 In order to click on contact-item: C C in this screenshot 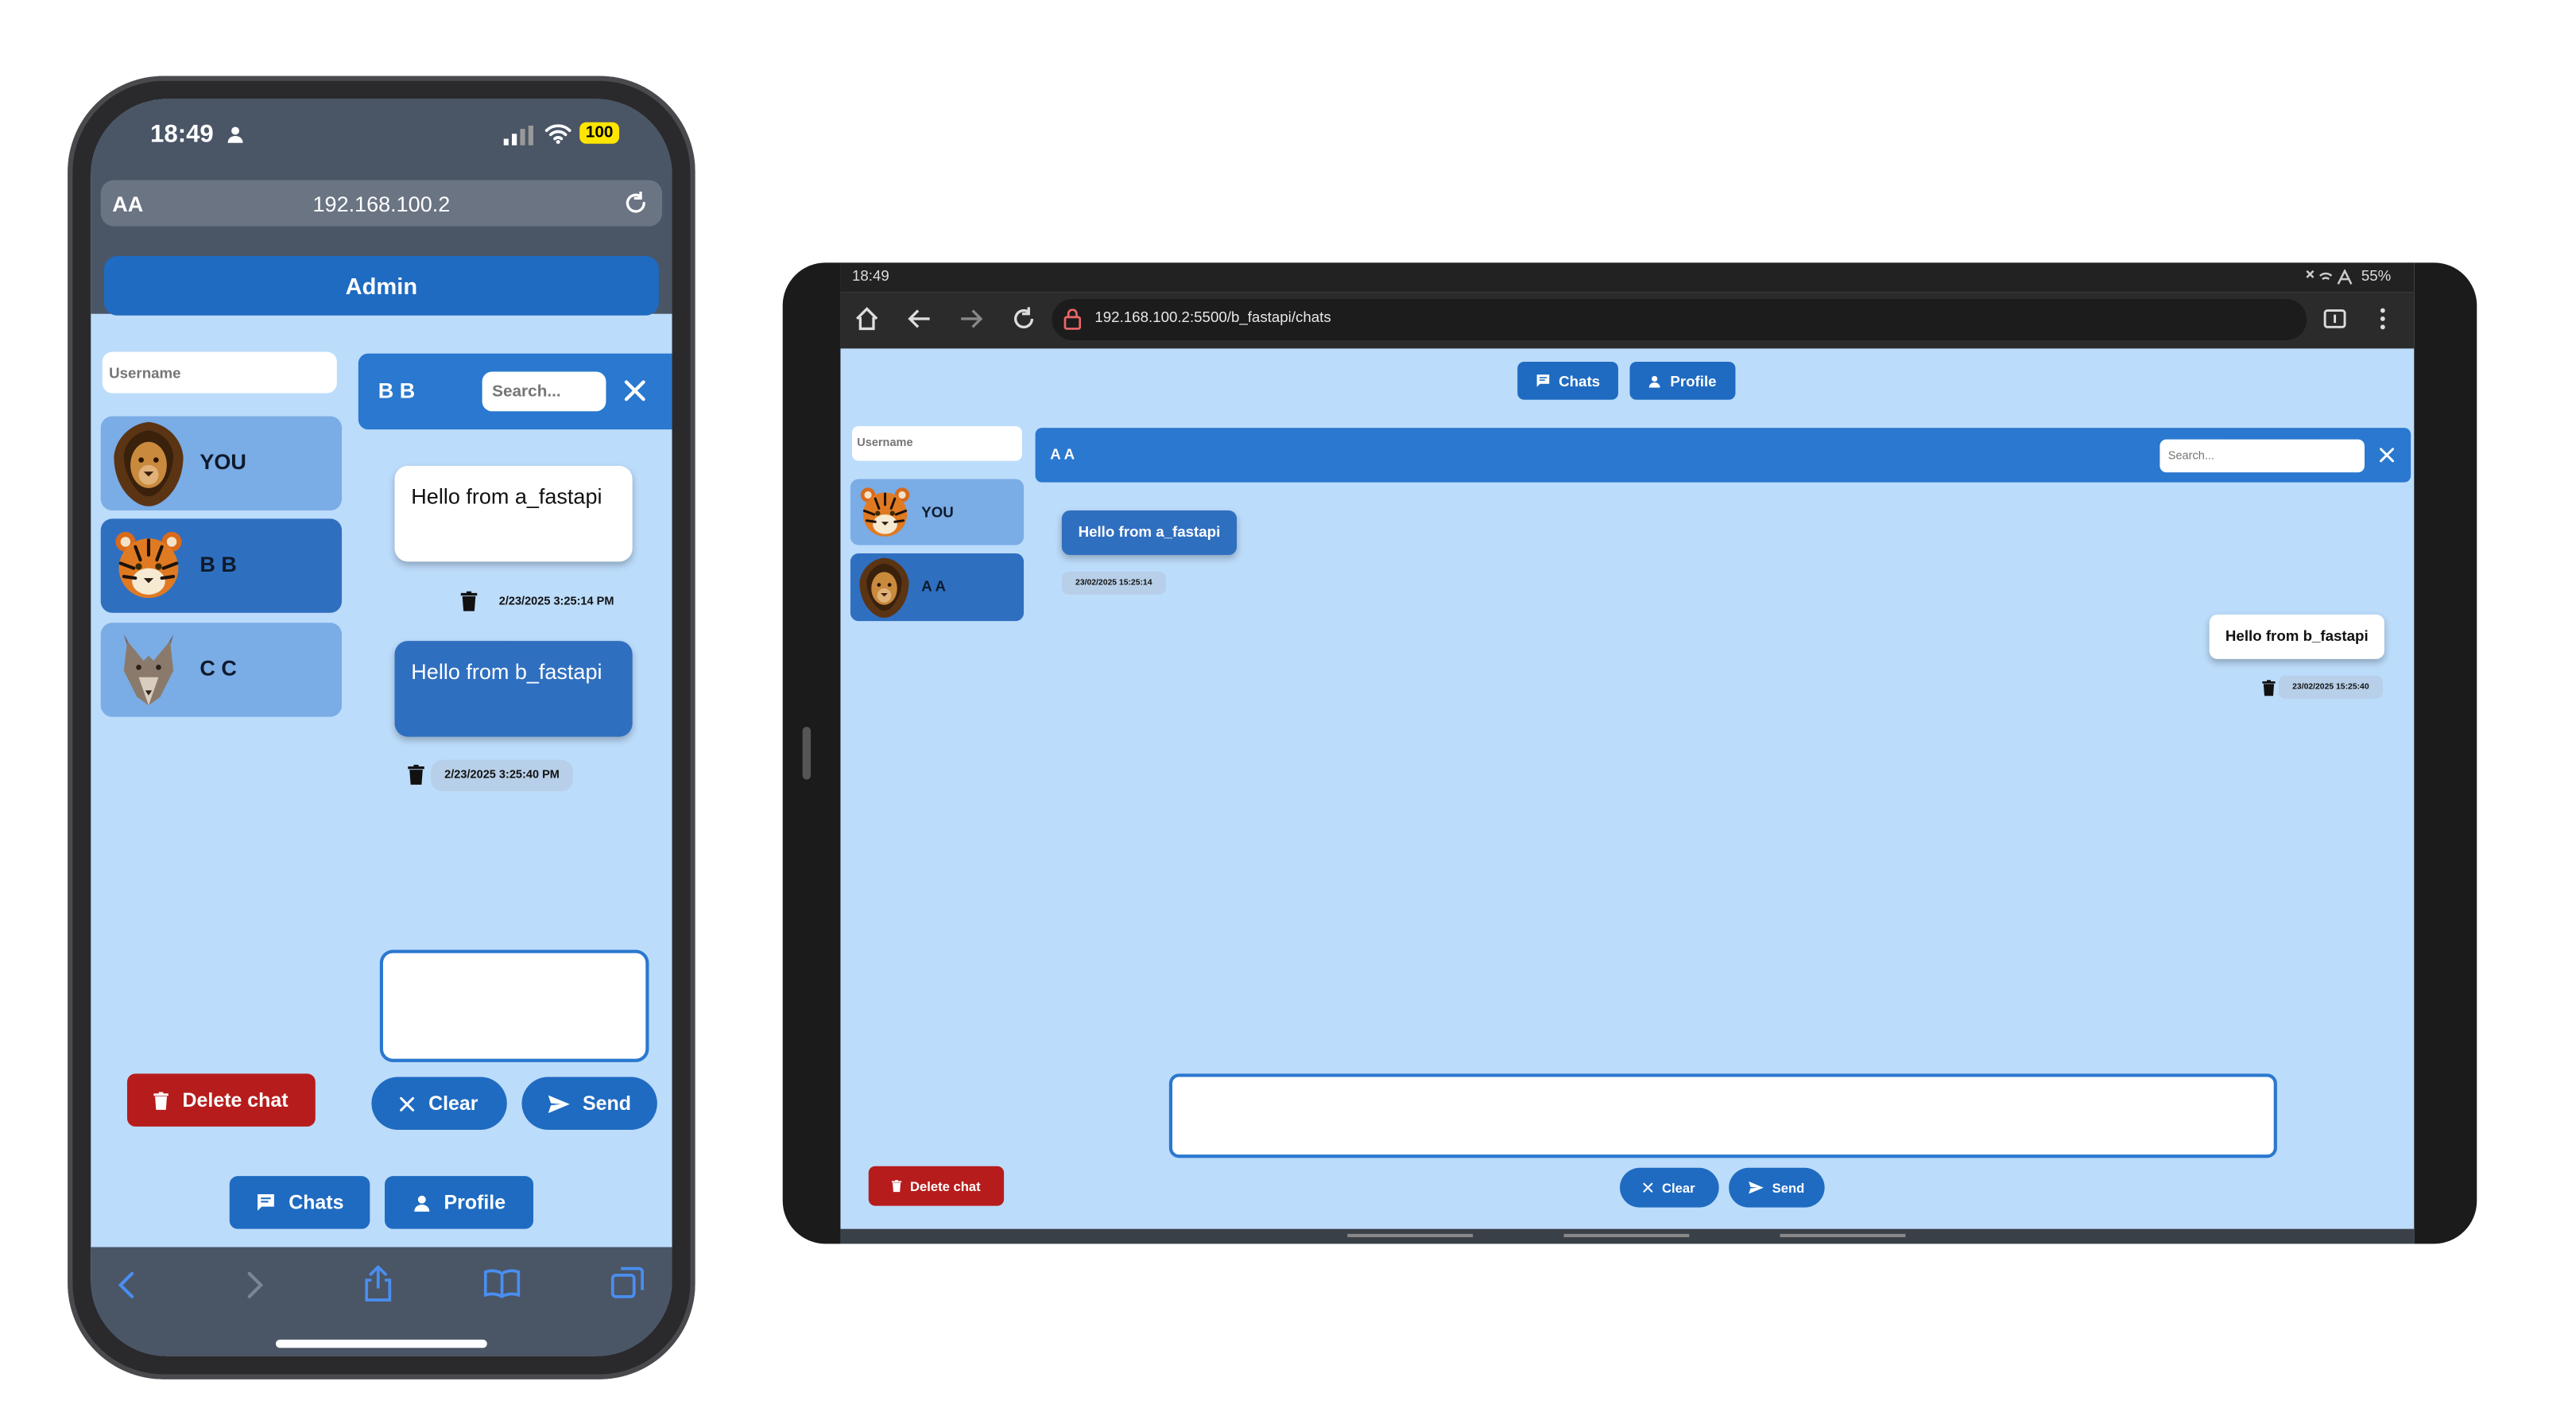, I will do `click(221, 670)`.